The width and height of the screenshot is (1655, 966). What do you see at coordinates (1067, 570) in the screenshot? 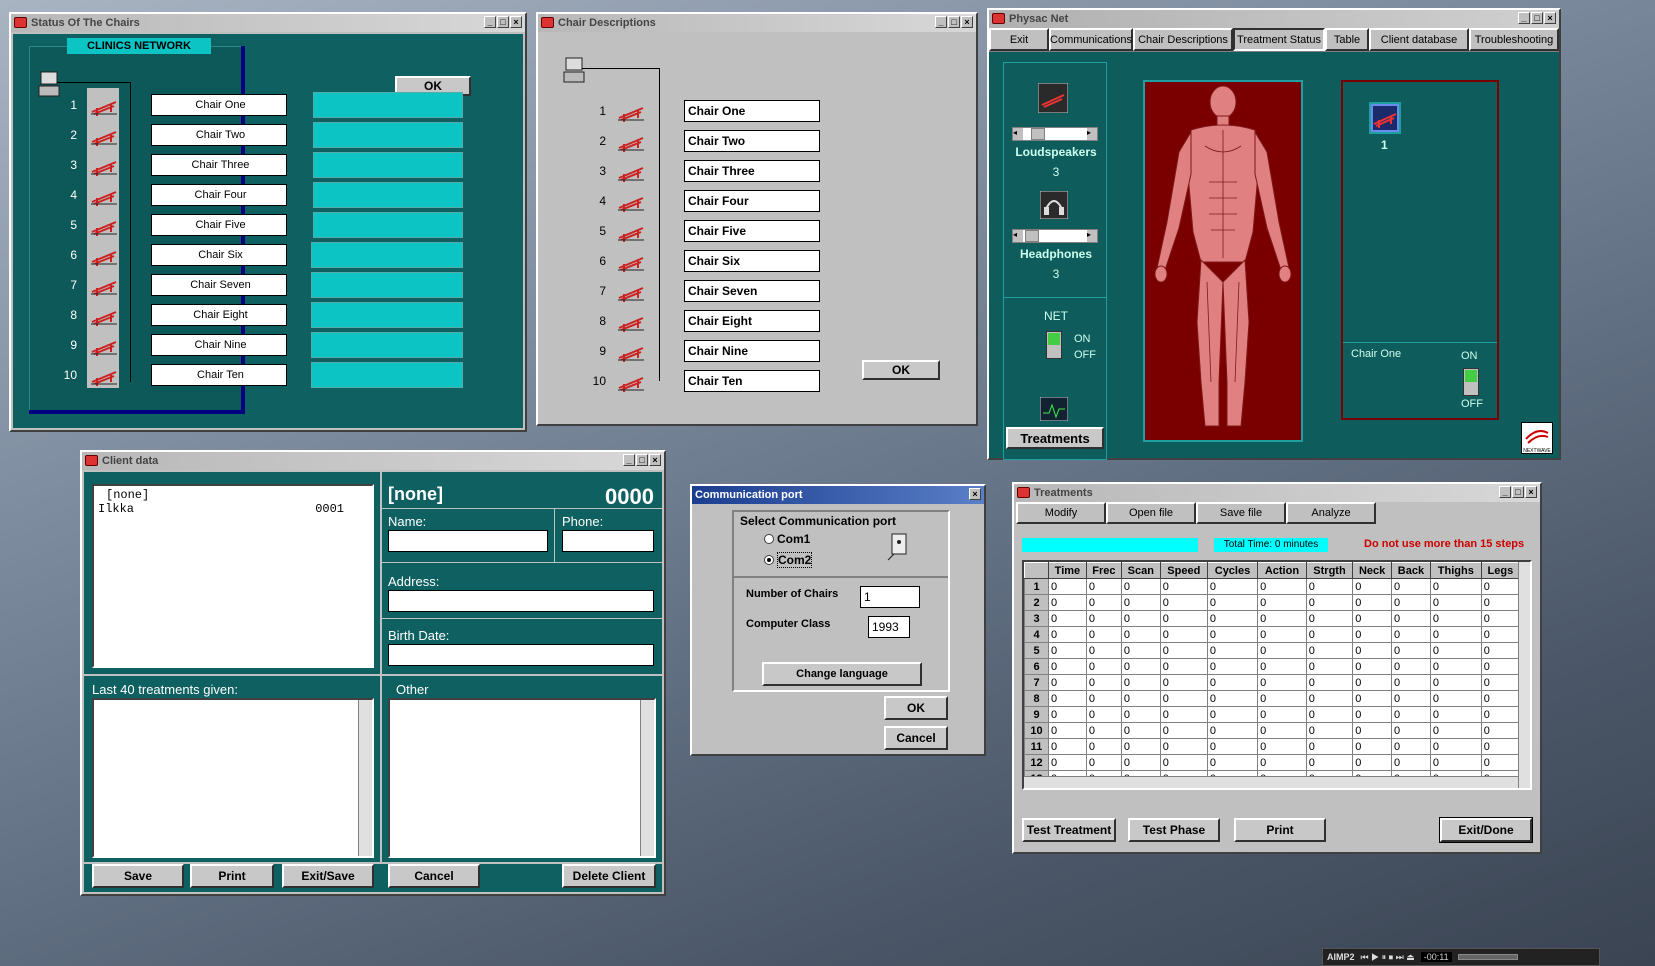
I see `column-header: Time` at bounding box center [1067, 570].